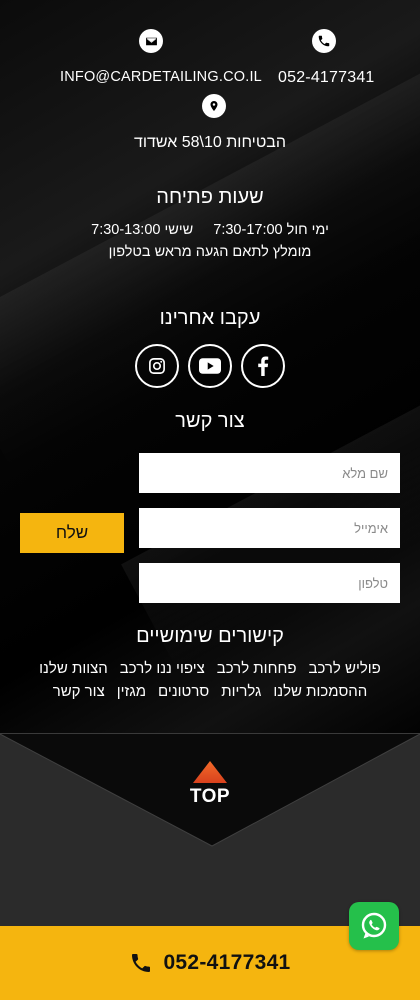 The height and width of the screenshot is (1000, 420). What do you see at coordinates (151, 41) in the screenshot?
I see `email-icon` at bounding box center [151, 41].